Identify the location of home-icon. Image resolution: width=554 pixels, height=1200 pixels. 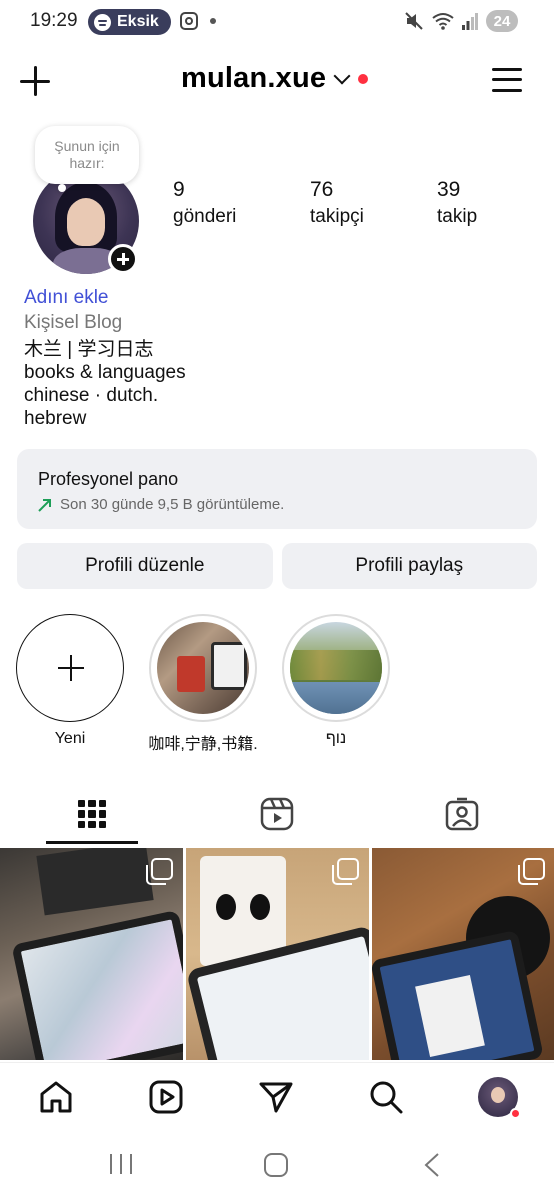
(56, 1097).